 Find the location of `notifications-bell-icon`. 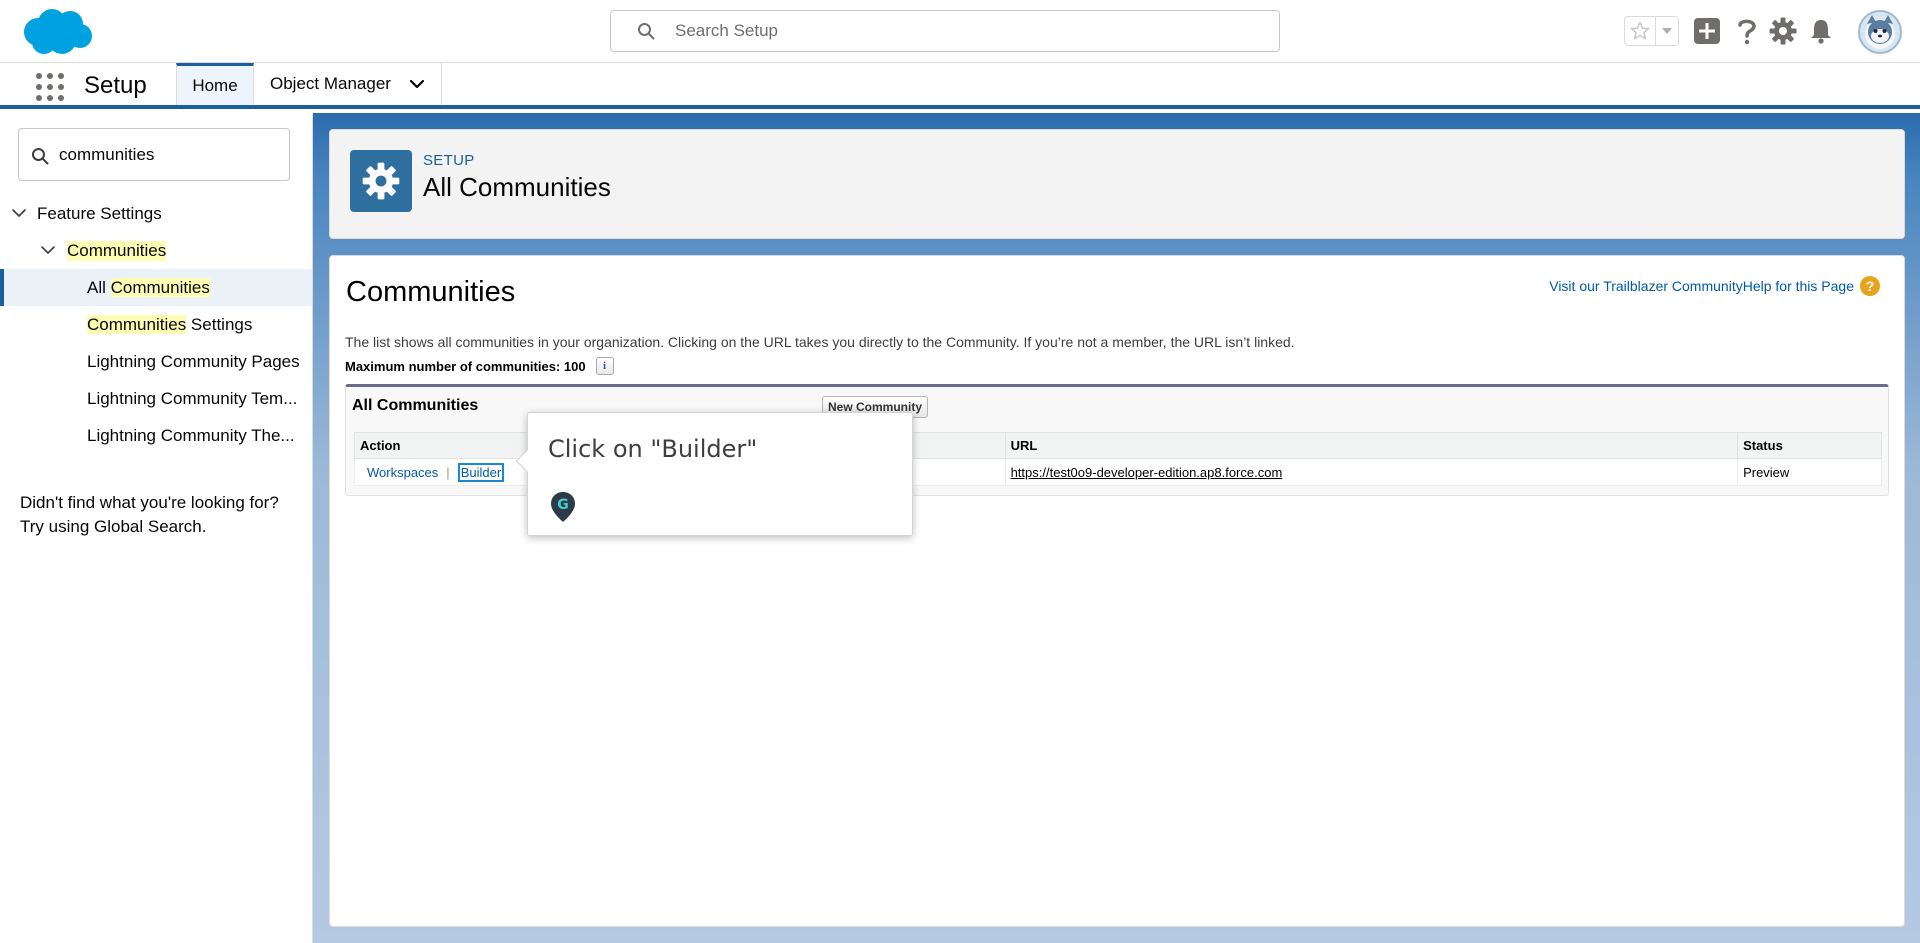

notifications-bell-icon is located at coordinates (1821, 32).